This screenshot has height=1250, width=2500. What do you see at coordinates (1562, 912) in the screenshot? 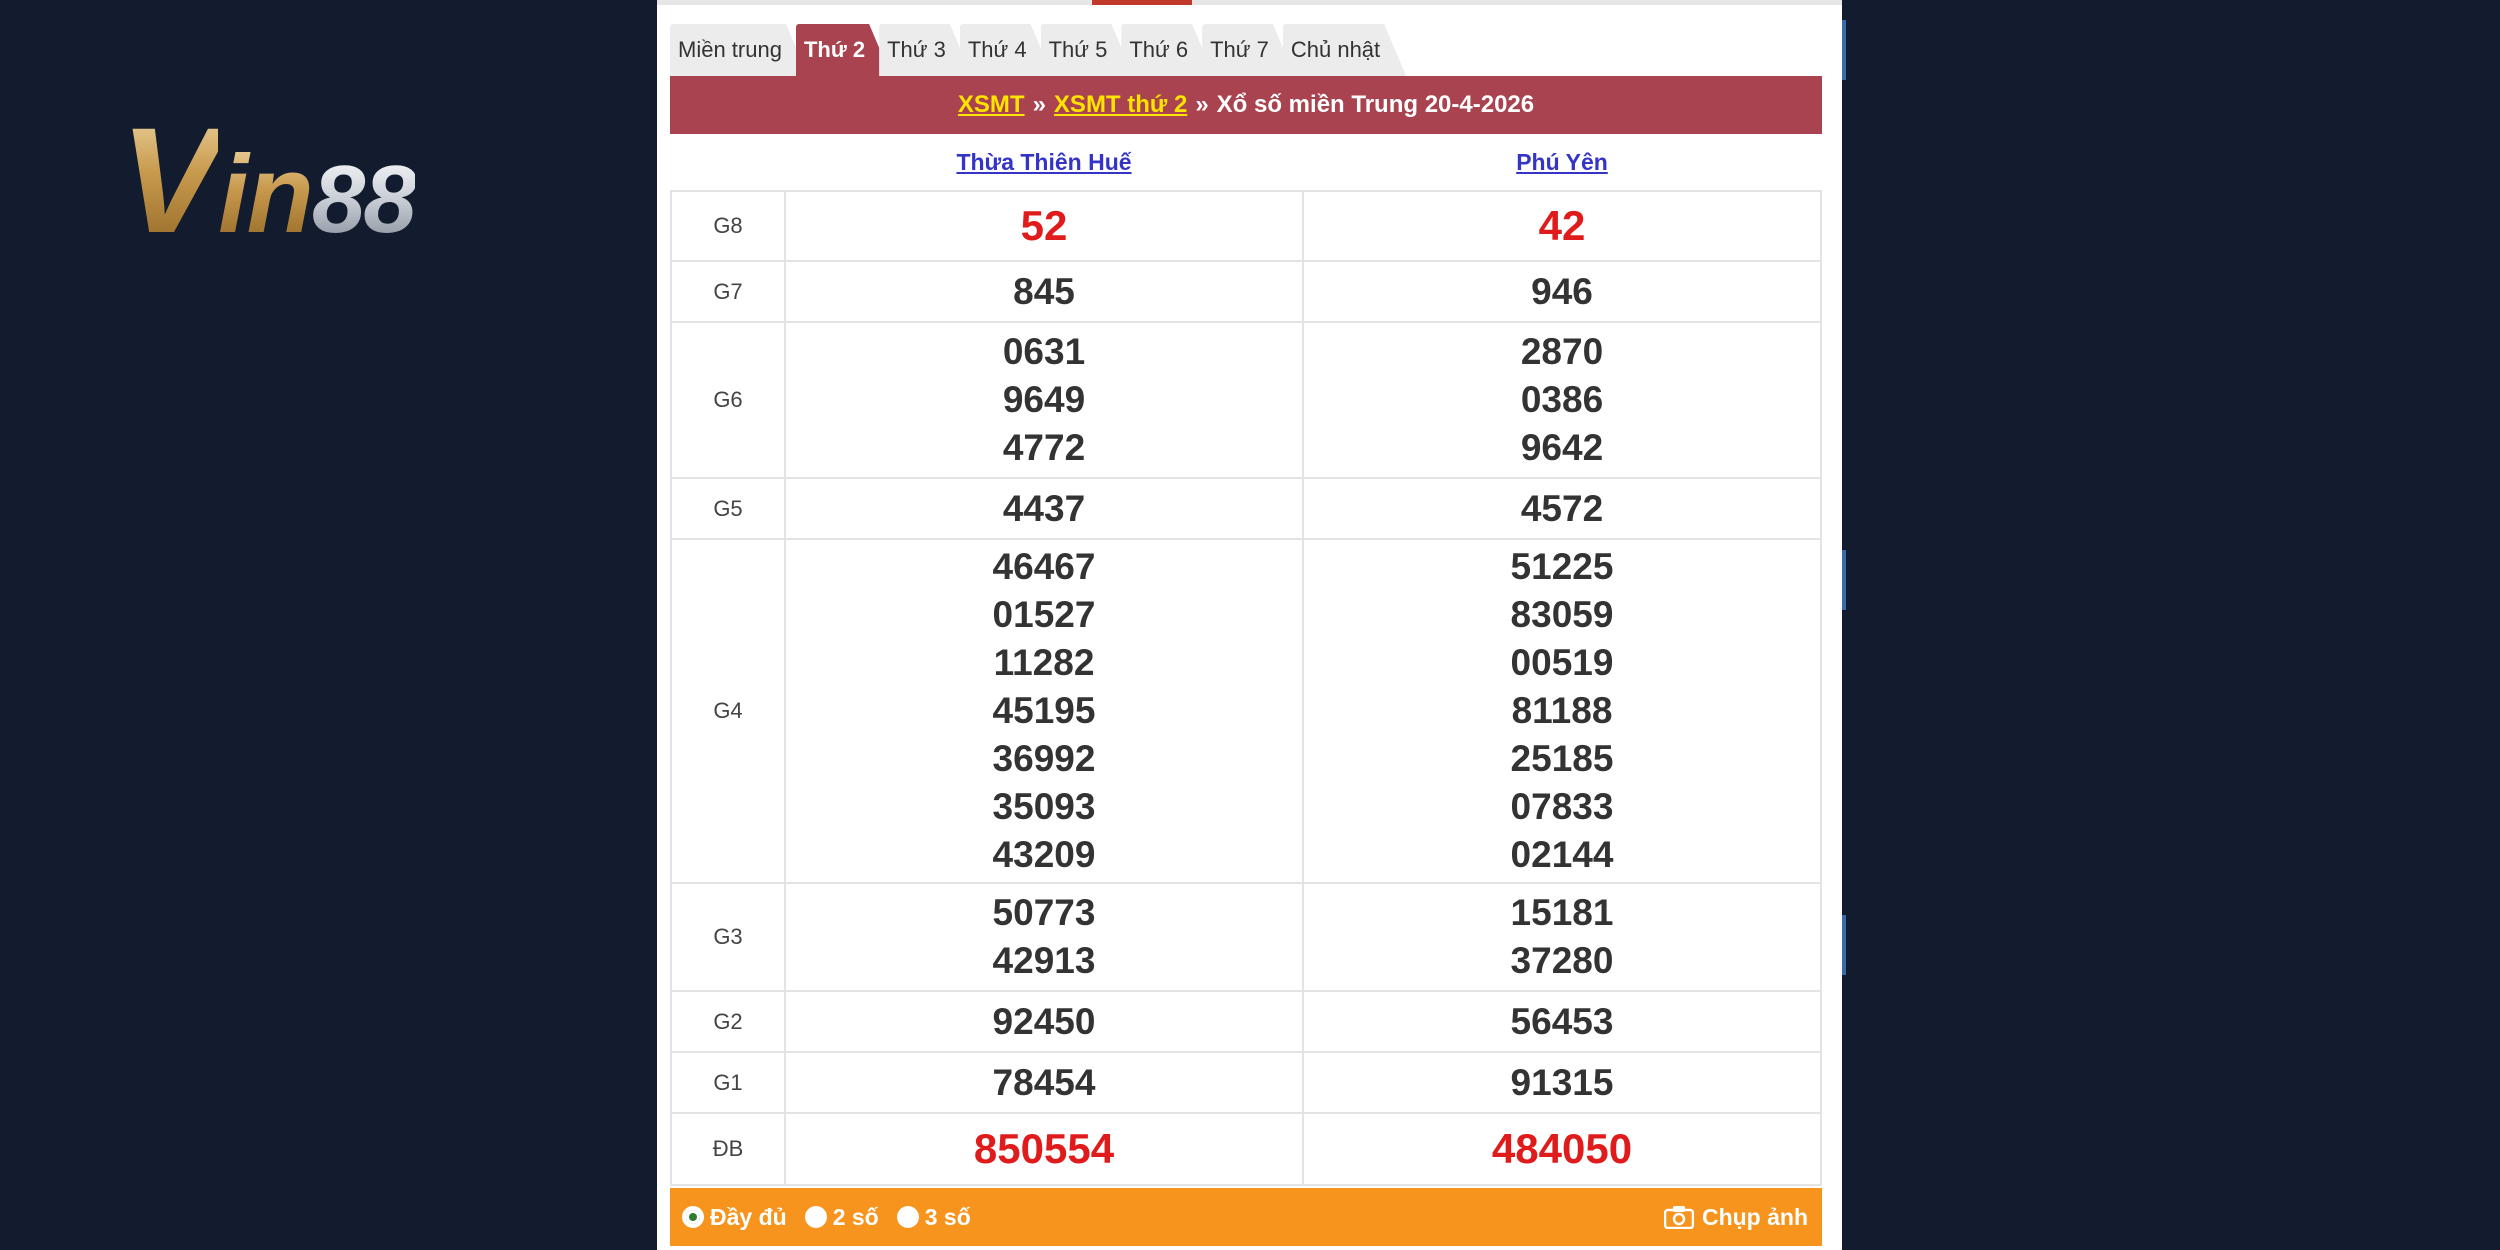
I see `result-number: 15181` at bounding box center [1562, 912].